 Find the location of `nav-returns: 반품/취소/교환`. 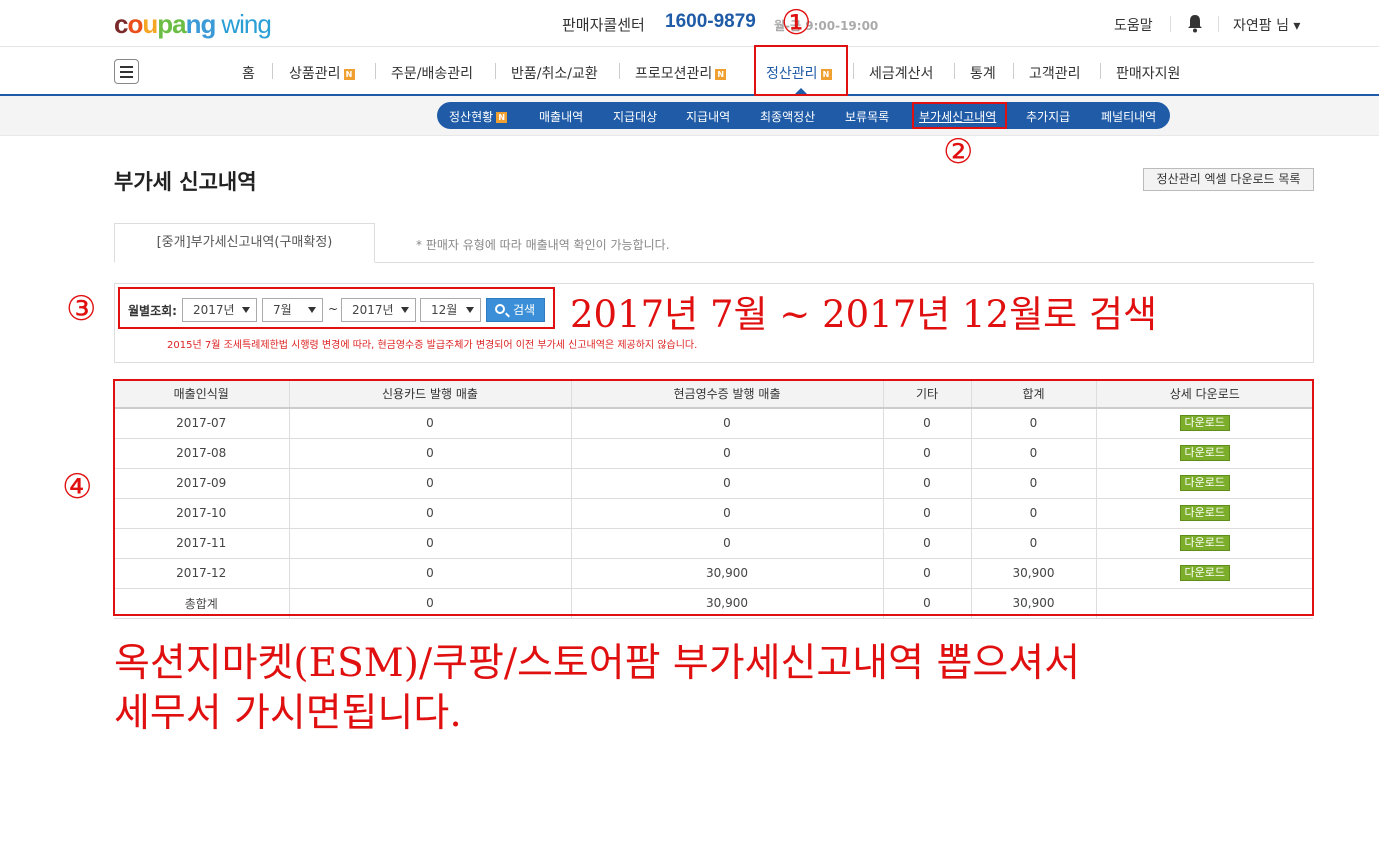

nav-returns: 반품/취소/교환 is located at coordinates (554, 73).